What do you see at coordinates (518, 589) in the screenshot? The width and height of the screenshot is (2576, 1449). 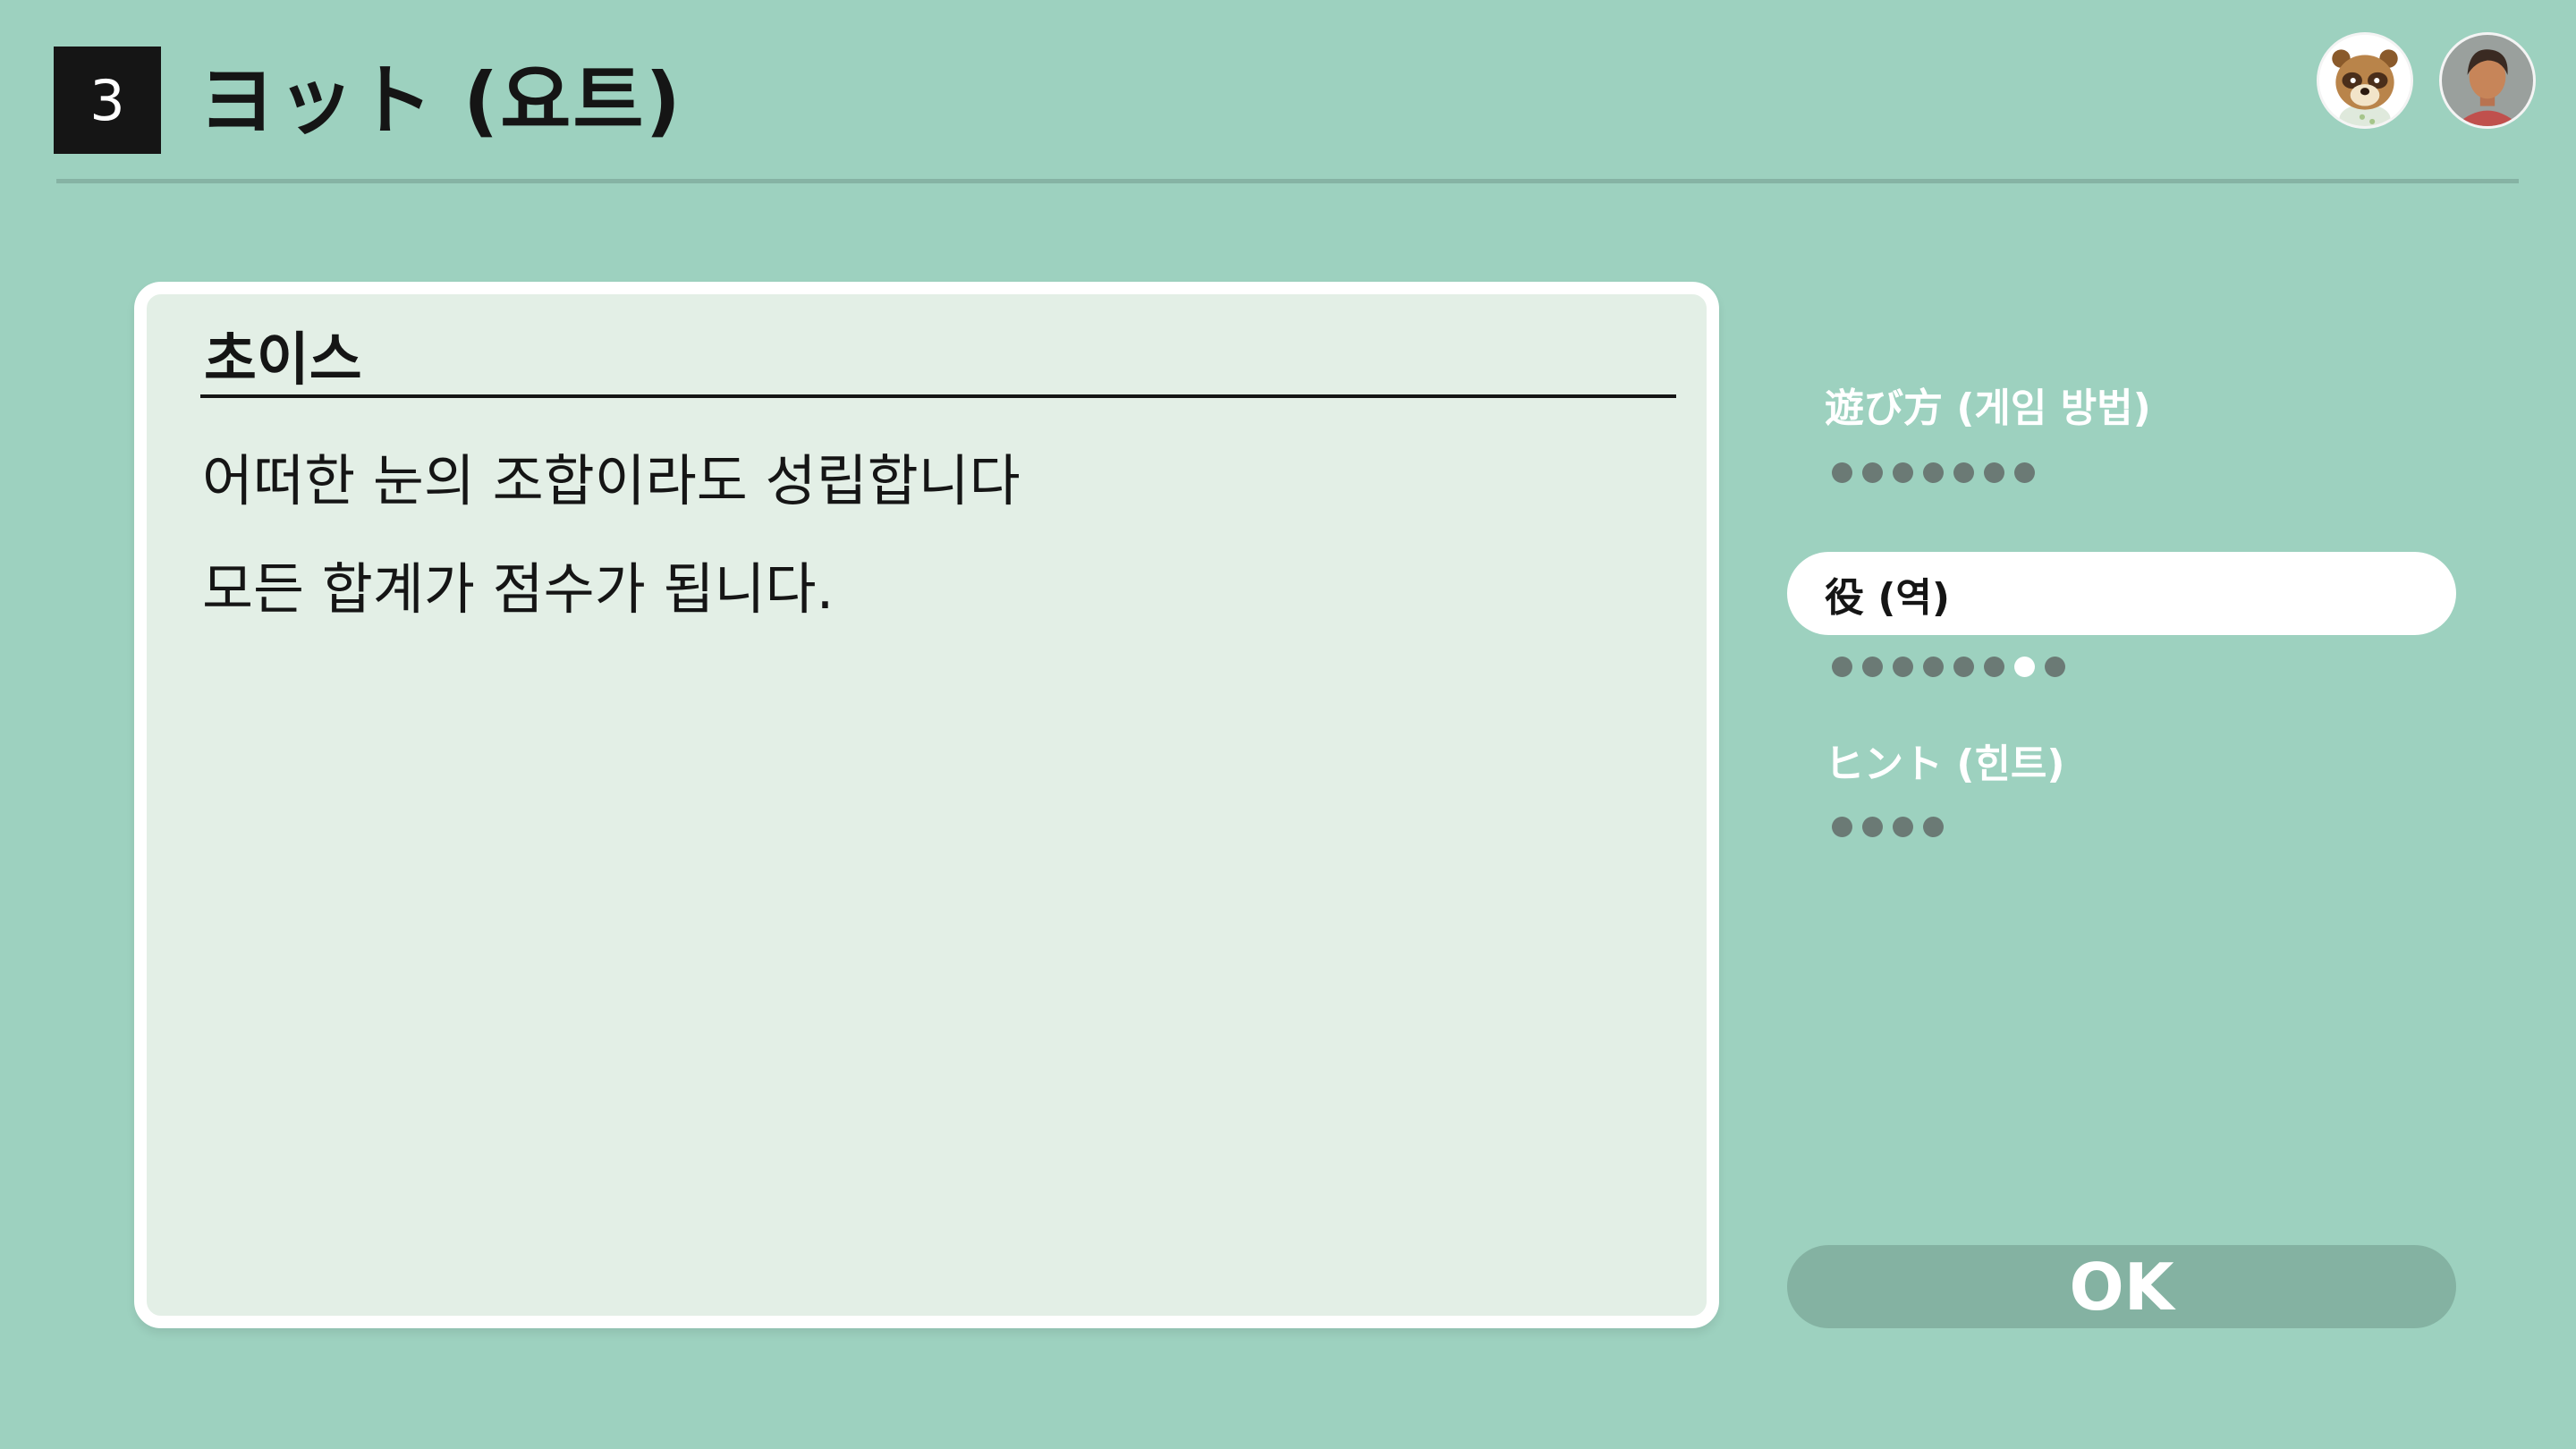 I see `description-line: 모든 합계가 점수가 됩니다.` at bounding box center [518, 589].